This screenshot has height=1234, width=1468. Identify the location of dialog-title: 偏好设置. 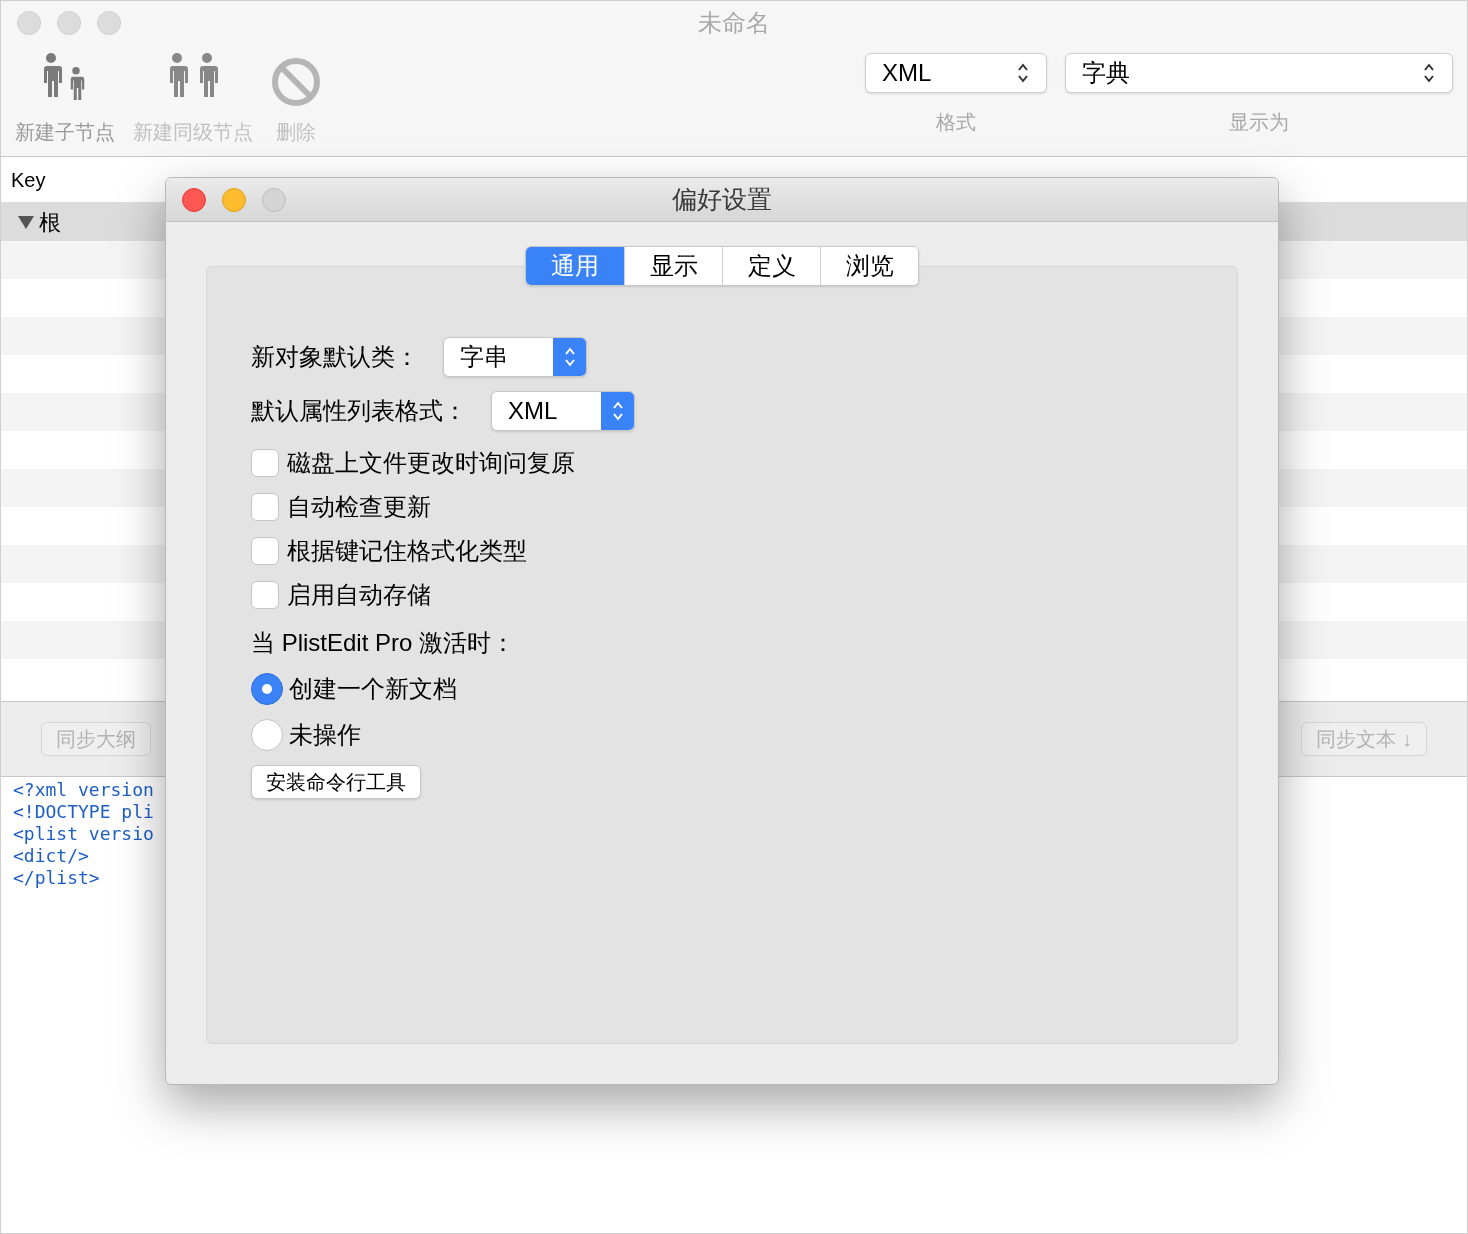
(722, 199).